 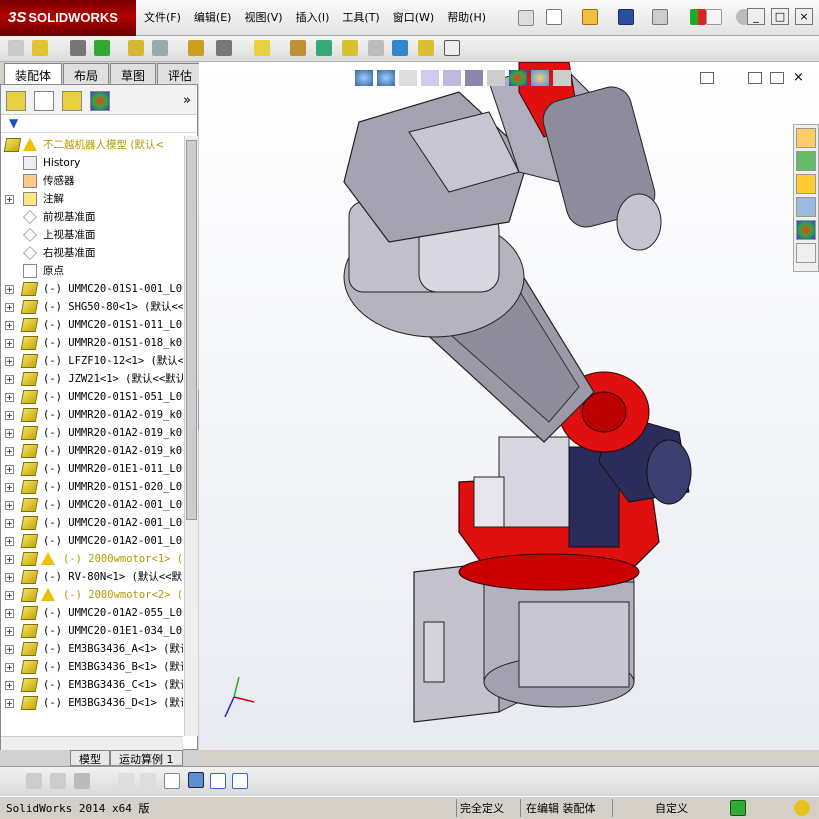 I want to click on mate-icon, so click(x=78, y=48).